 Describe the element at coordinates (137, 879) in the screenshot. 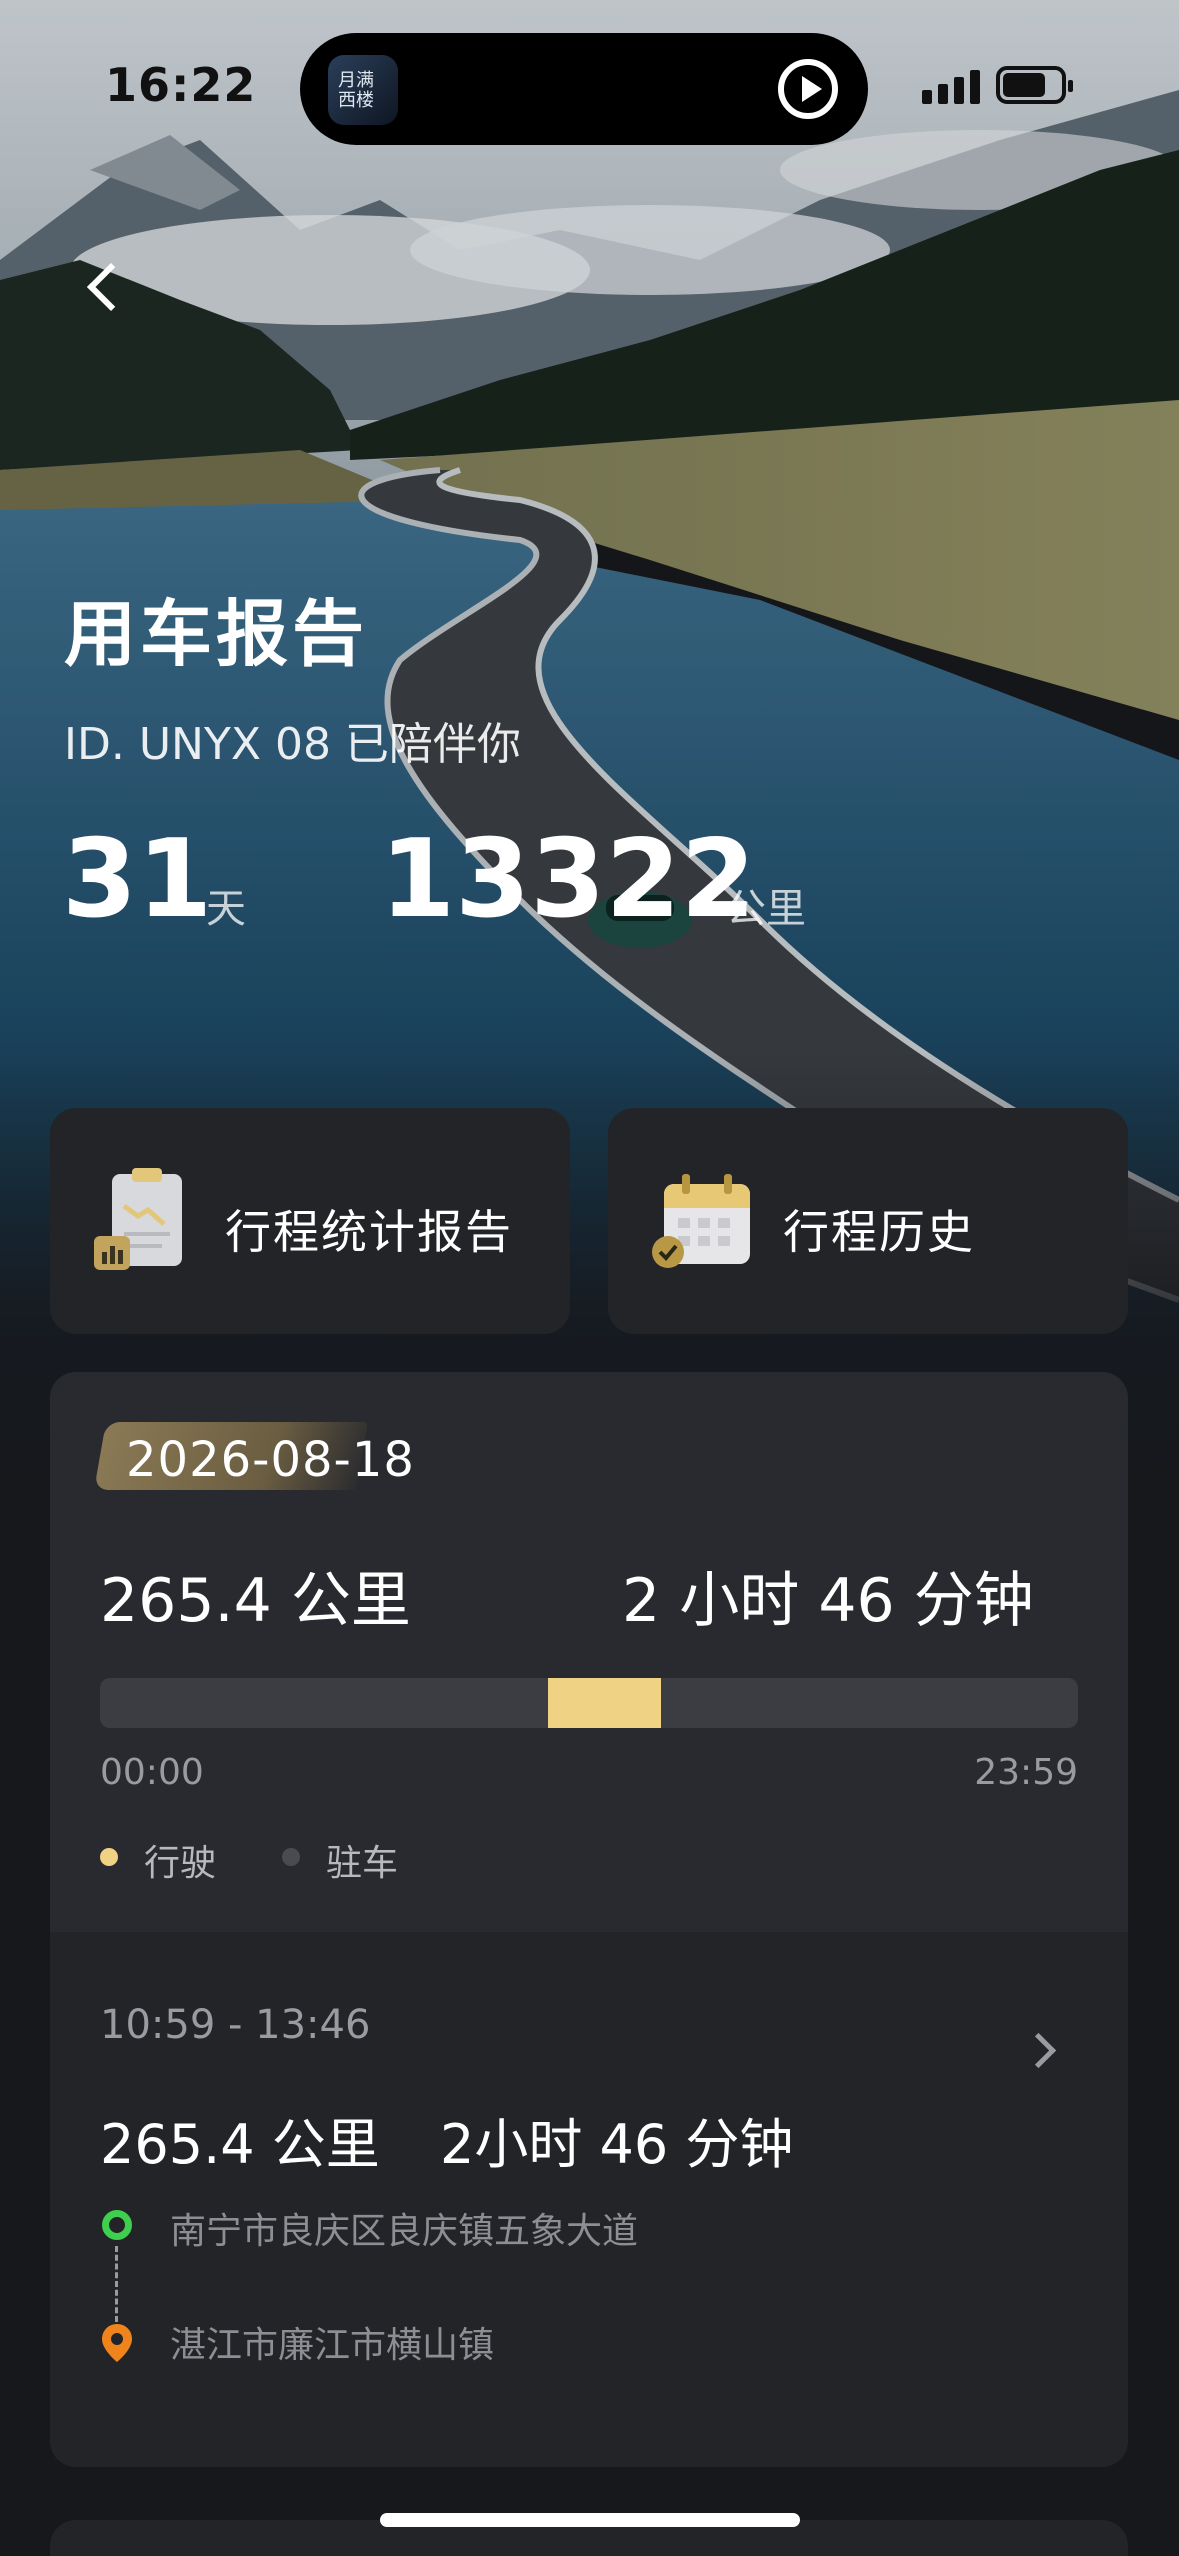

I see `days-value: 31` at that location.